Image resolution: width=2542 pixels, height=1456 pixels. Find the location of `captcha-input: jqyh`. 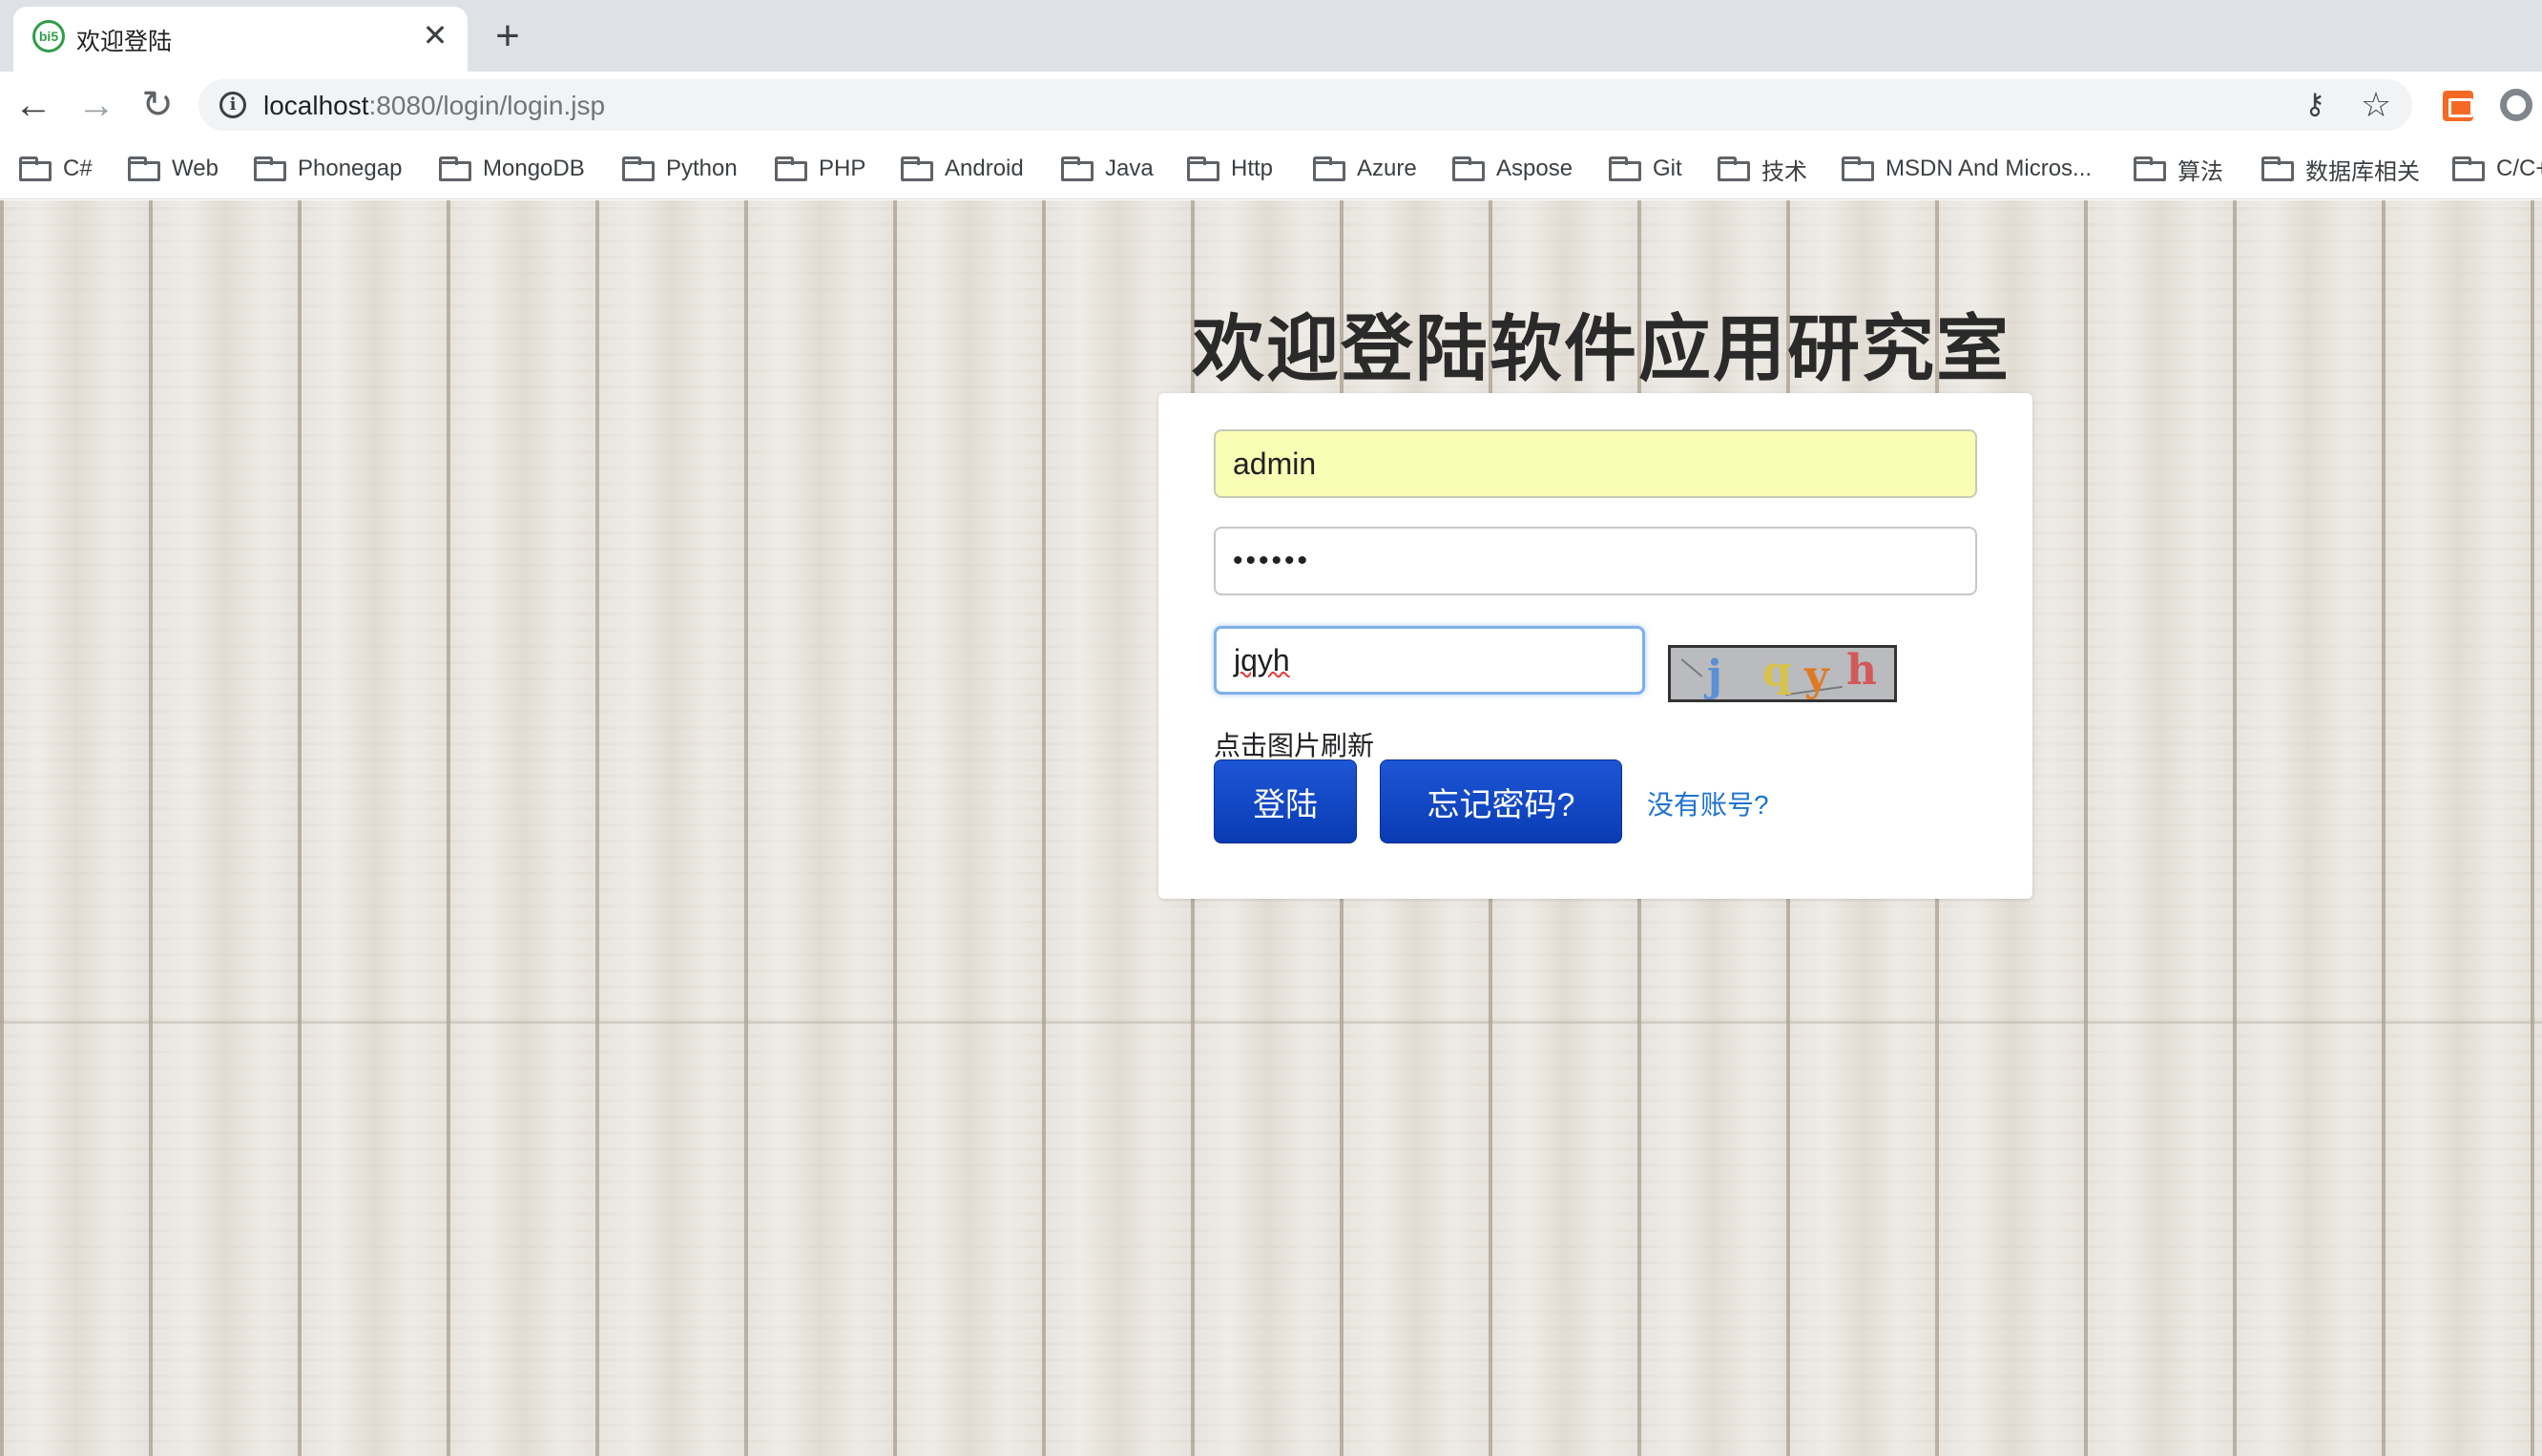

captcha-input: jqyh is located at coordinates (1429, 661).